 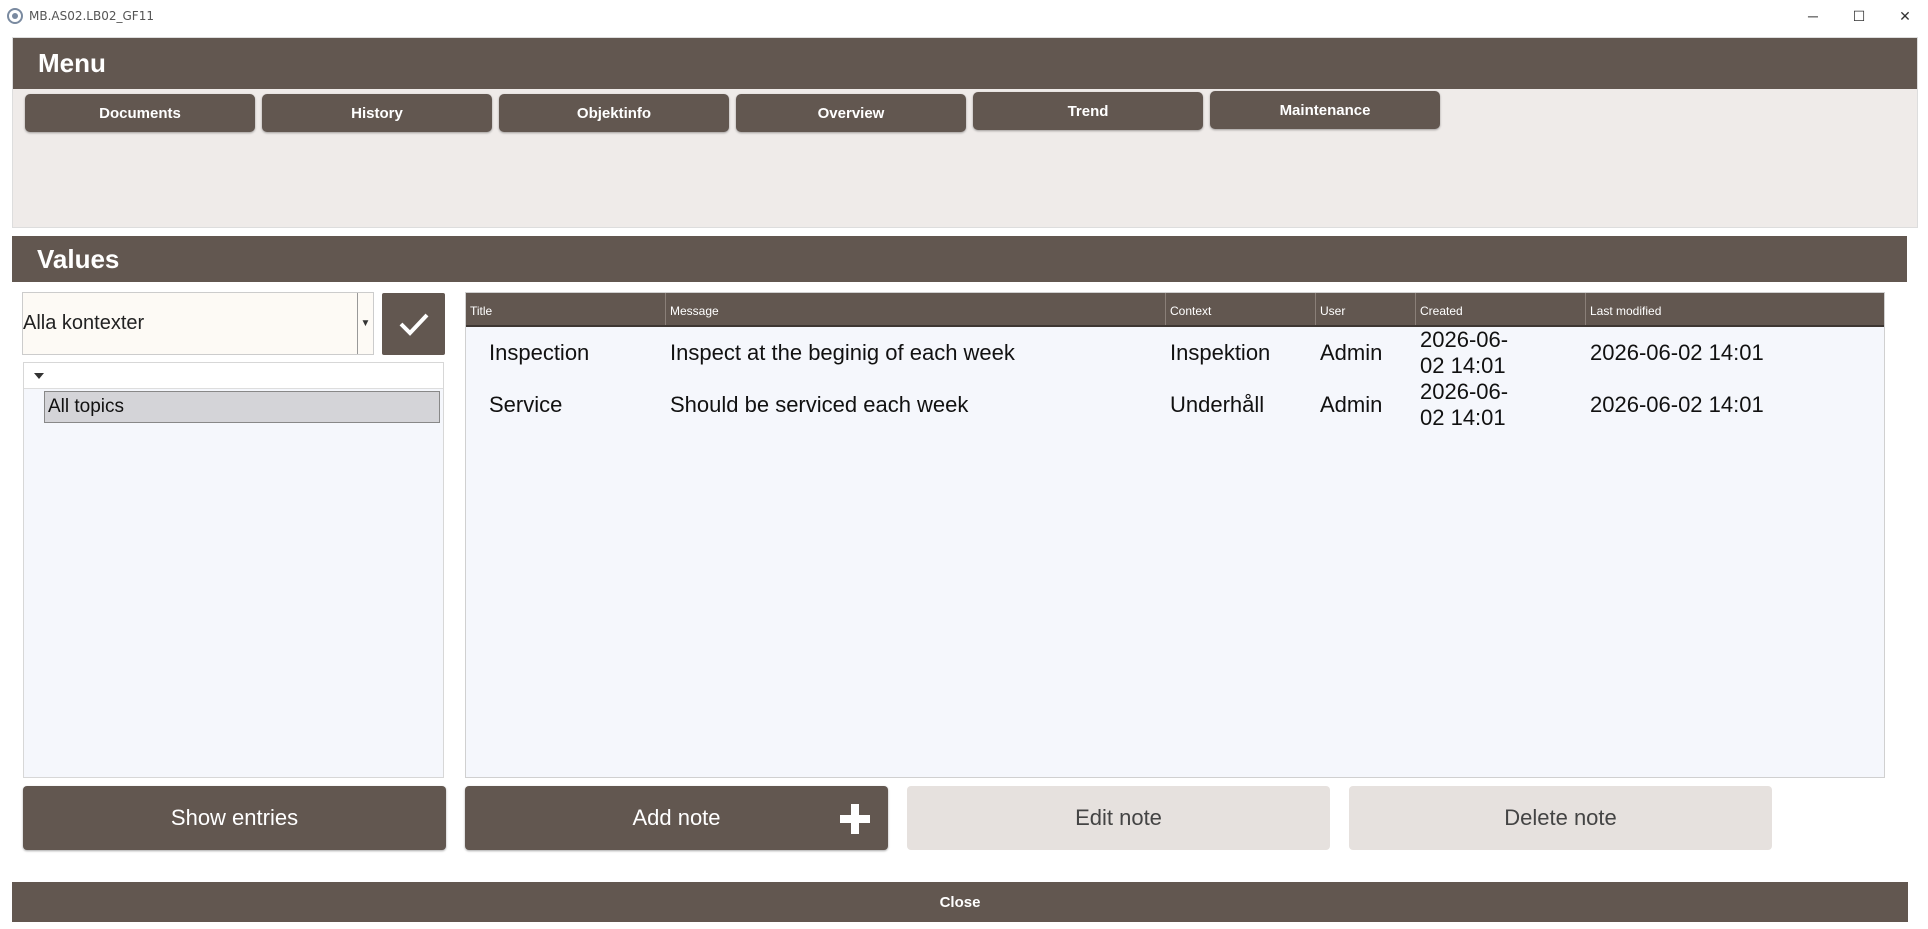 I want to click on topic-tree: All topics, so click(x=233, y=570).